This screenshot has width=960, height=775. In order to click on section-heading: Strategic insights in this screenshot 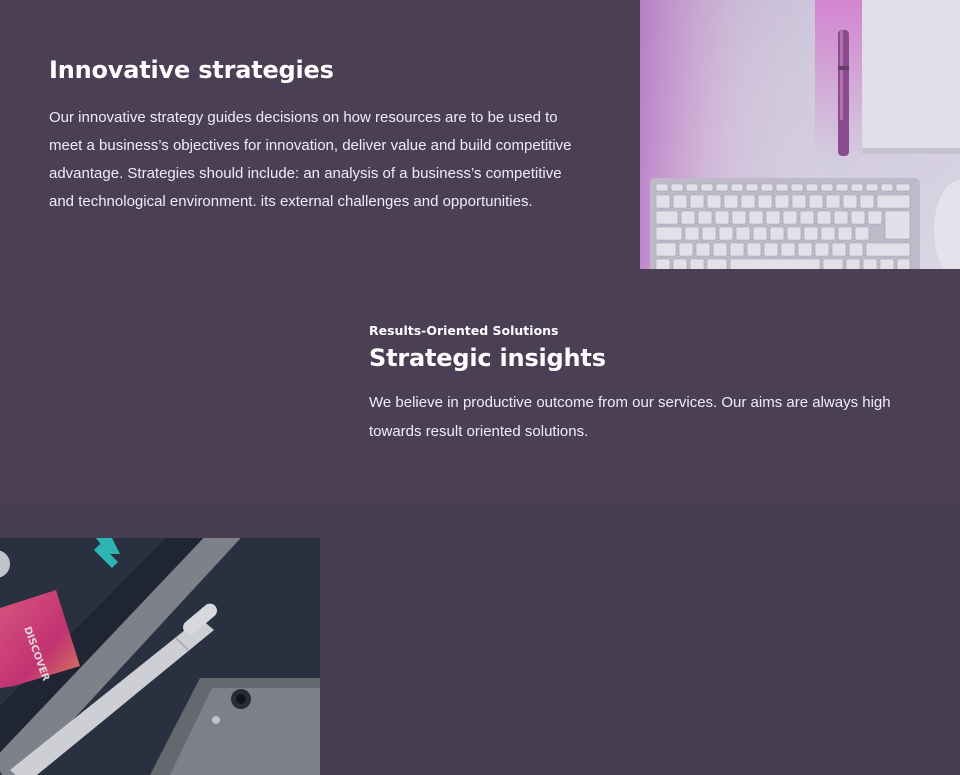, I will do `click(487, 358)`.